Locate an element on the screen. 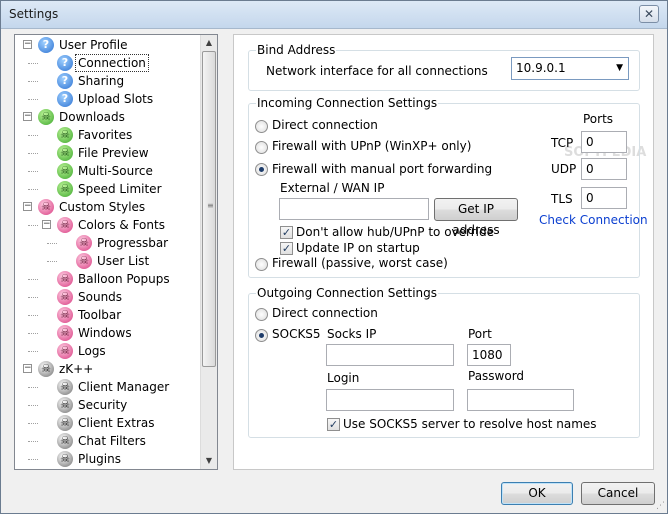  get-ip-button: Get IP address is located at coordinates (476, 217).